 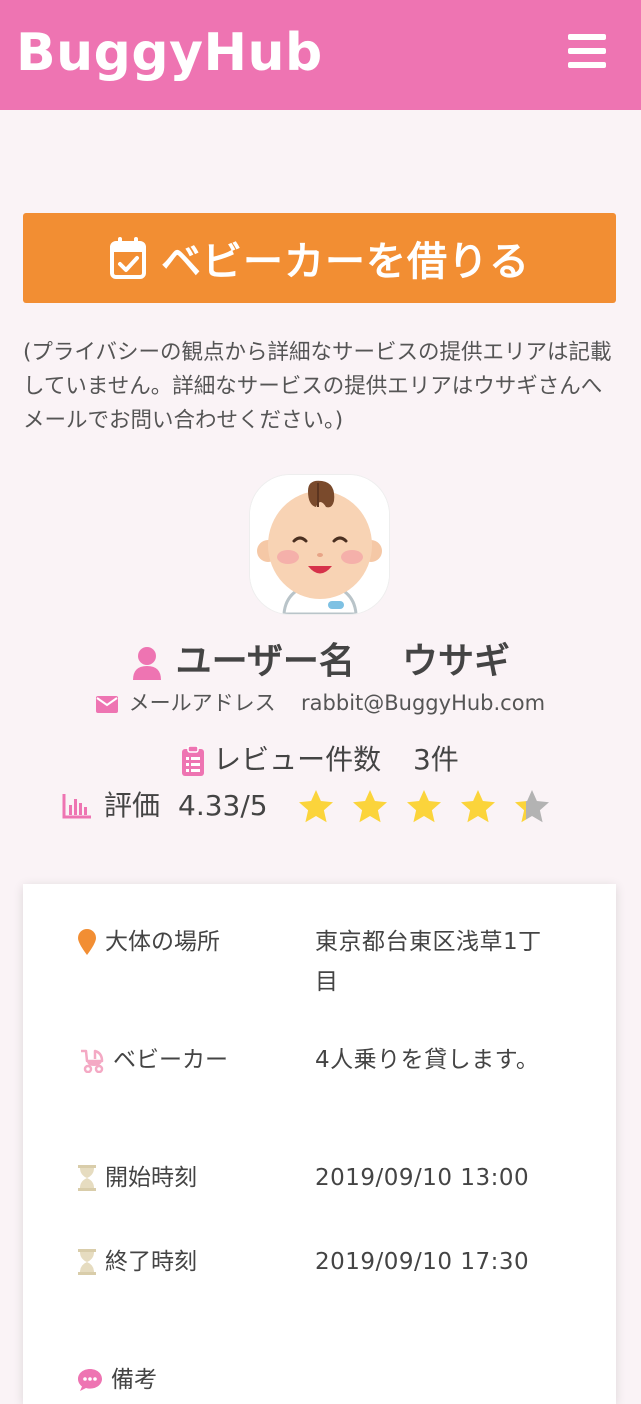 I want to click on rating-row: 評価 4.33/5, so click(x=342, y=806).